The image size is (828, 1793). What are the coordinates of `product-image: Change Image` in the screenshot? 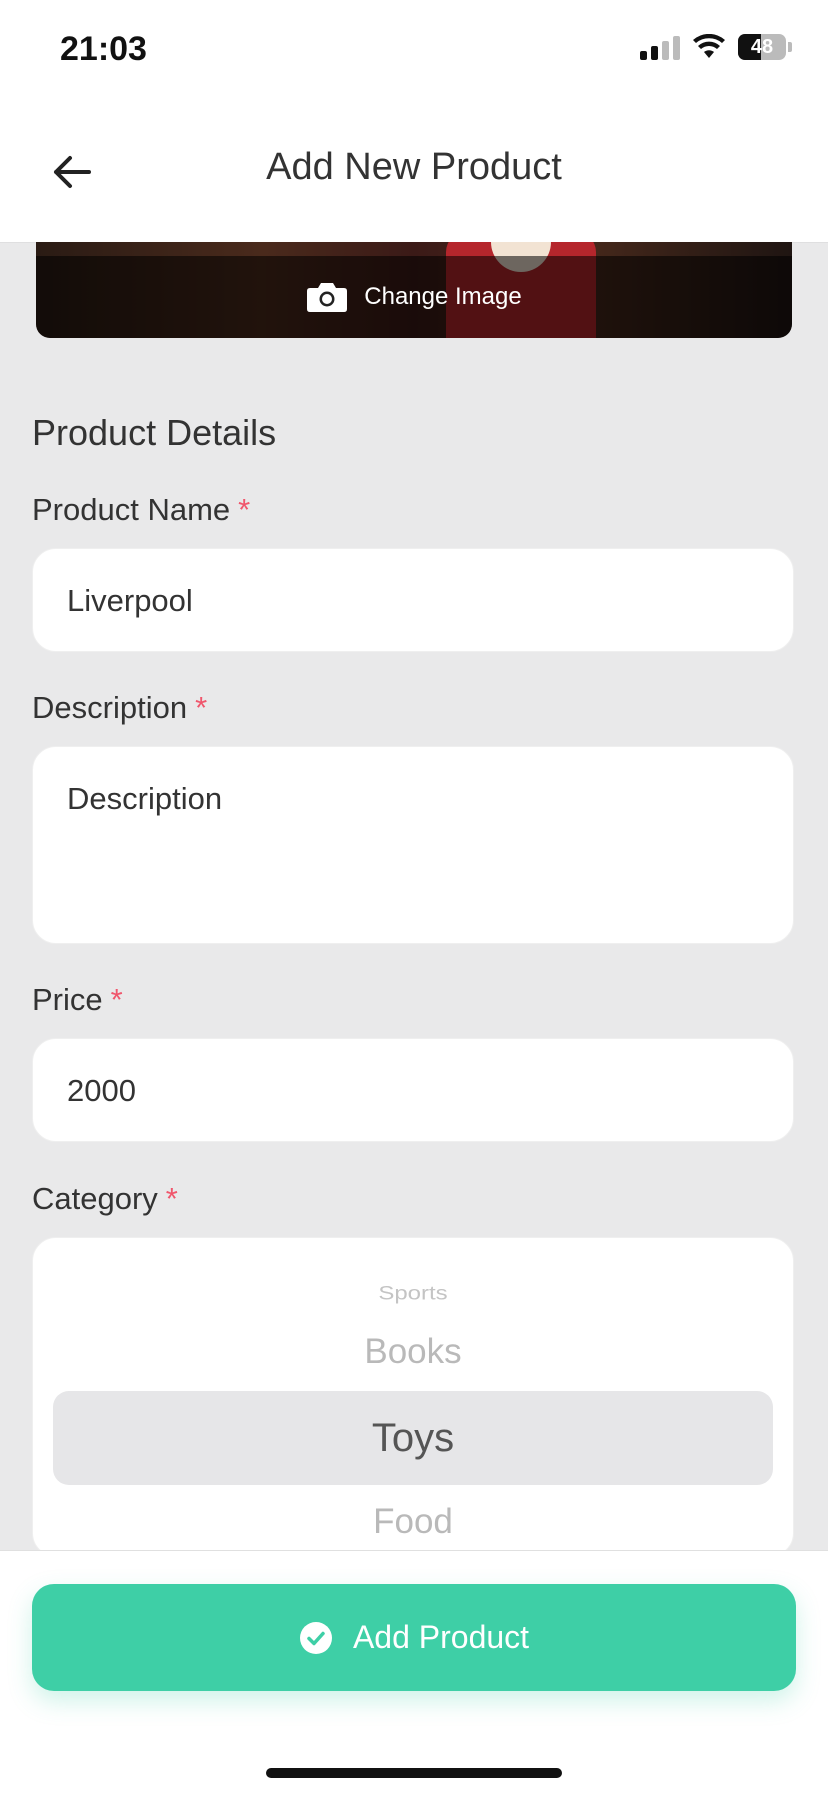 It's located at (414, 290).